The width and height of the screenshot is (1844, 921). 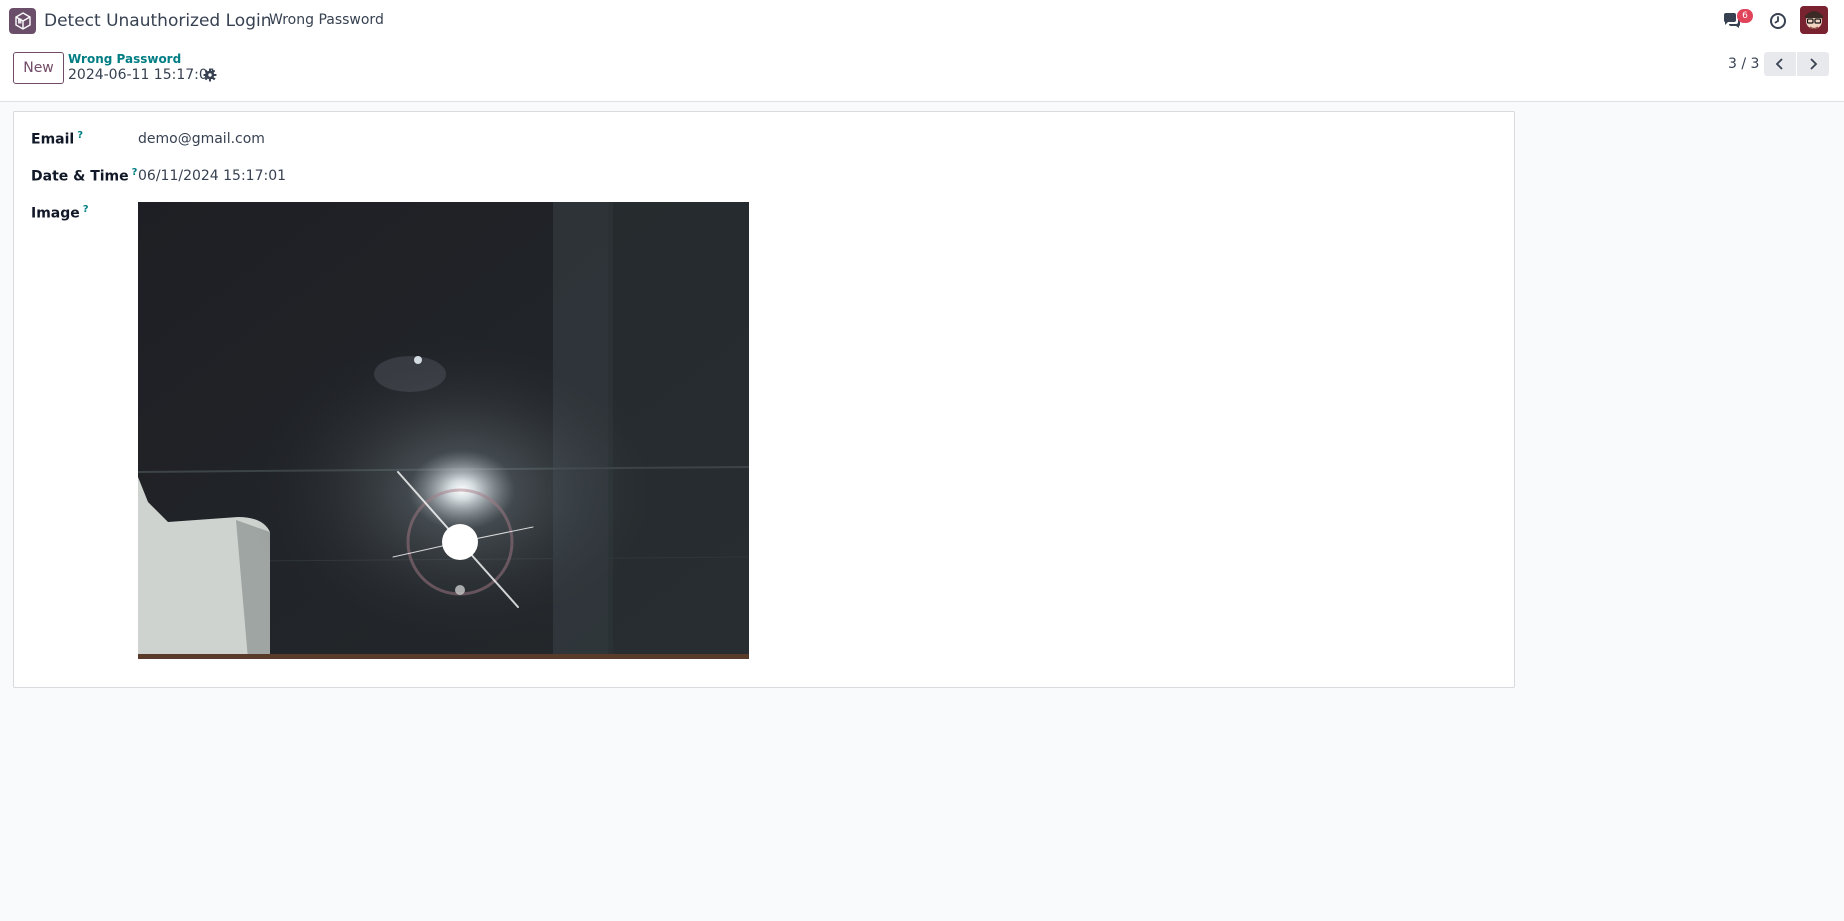 I want to click on app-logo-icon, so click(x=22, y=21).